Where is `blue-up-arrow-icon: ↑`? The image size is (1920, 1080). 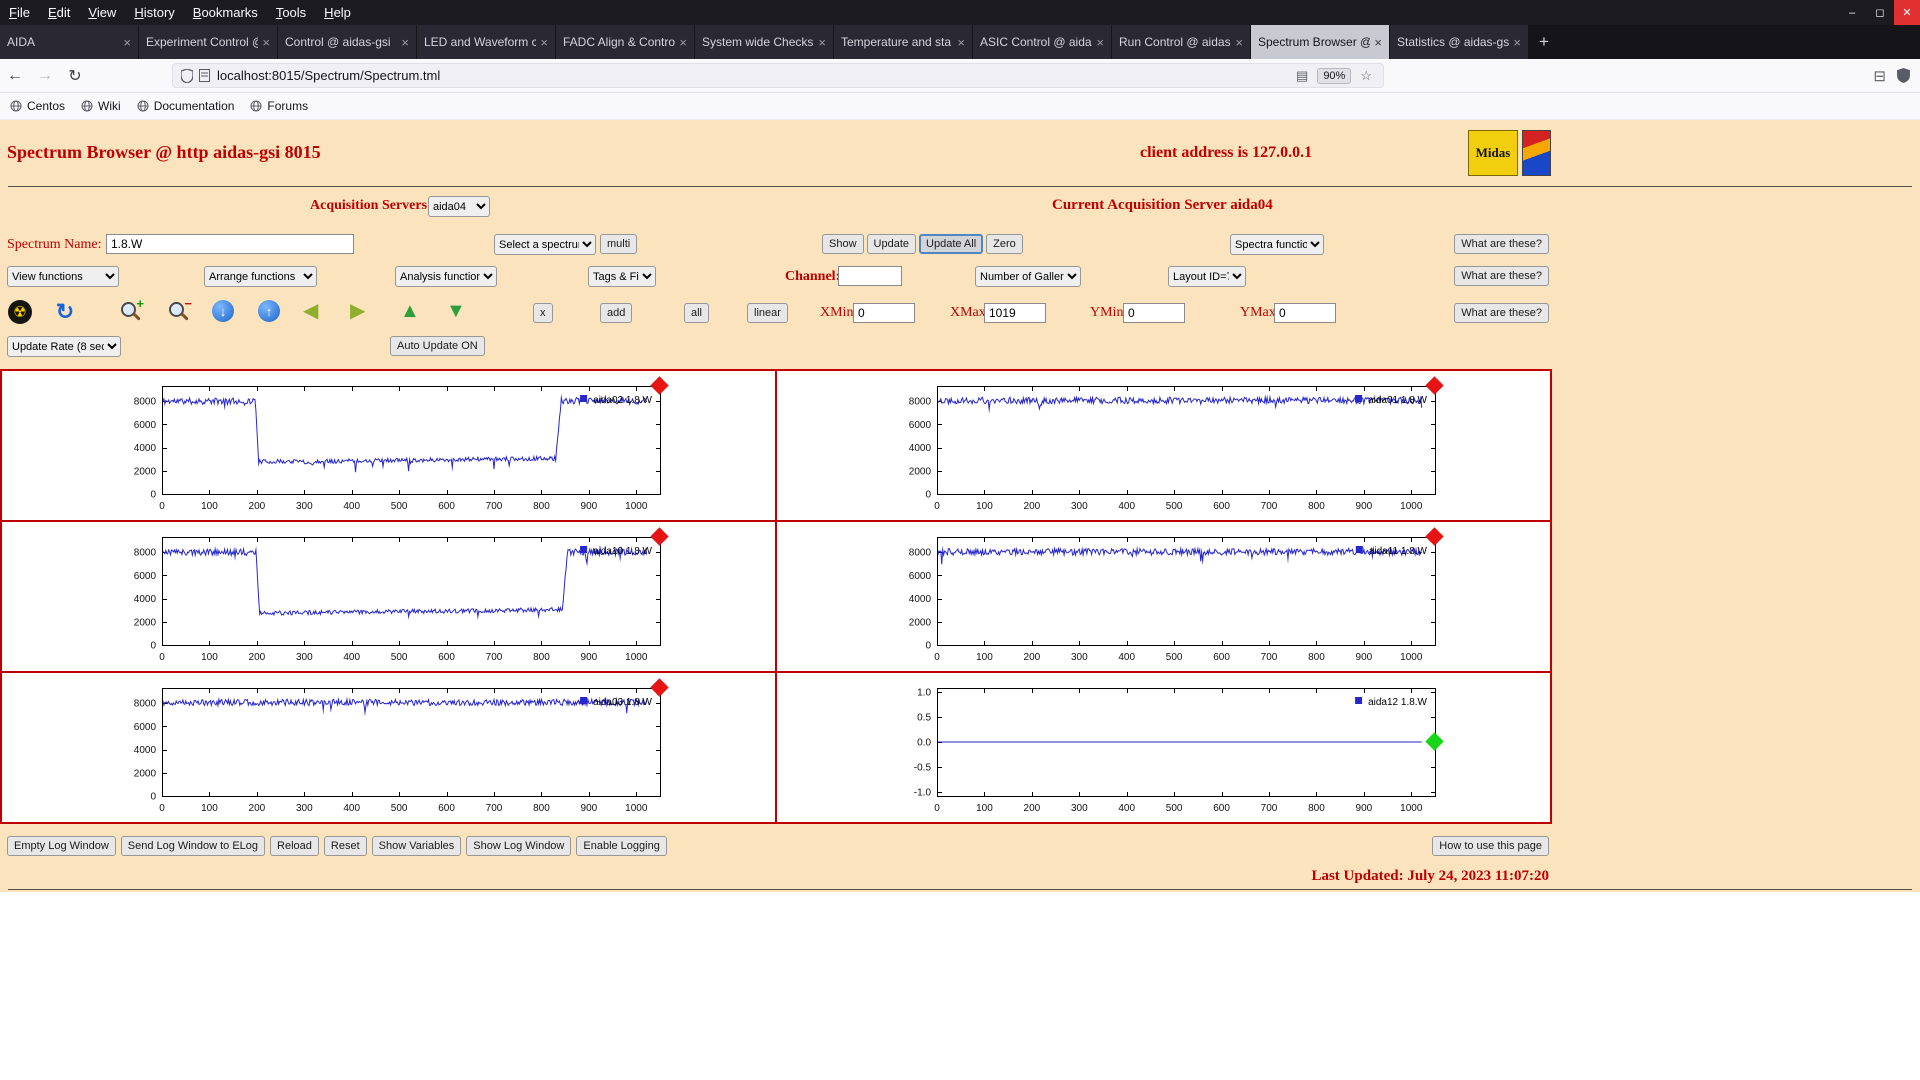 blue-up-arrow-icon: ↑ is located at coordinates (269, 311).